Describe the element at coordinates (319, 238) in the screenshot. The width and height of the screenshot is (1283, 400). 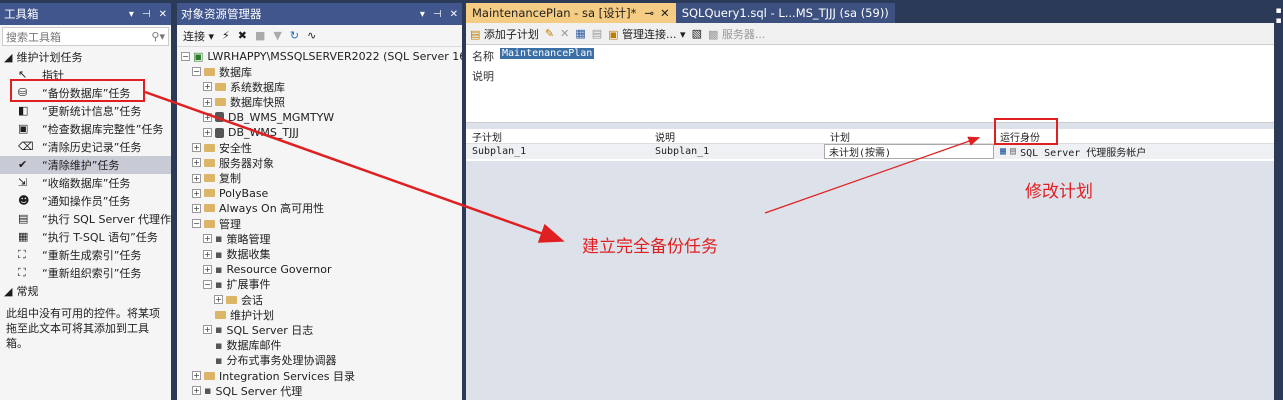
I see `tree-node: + ▪ 策略管理` at that location.